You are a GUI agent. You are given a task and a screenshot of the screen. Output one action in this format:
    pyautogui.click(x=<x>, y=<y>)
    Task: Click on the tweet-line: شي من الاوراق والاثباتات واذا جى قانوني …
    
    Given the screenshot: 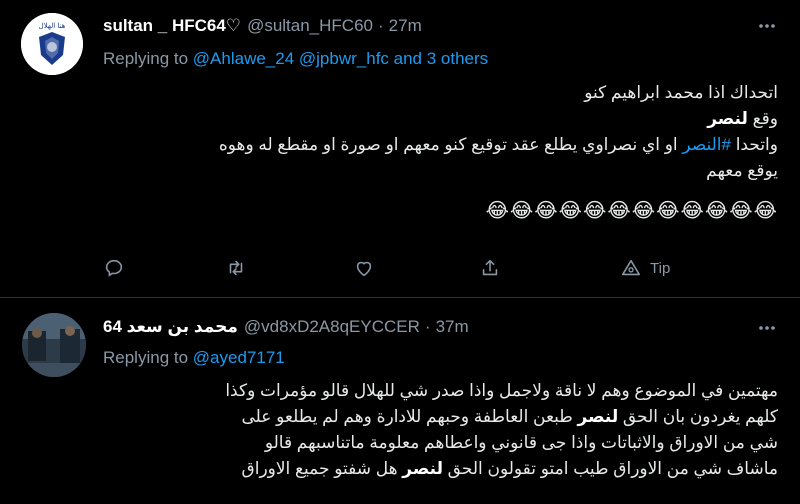 What is the action you would take?
    pyautogui.click(x=521, y=442)
    